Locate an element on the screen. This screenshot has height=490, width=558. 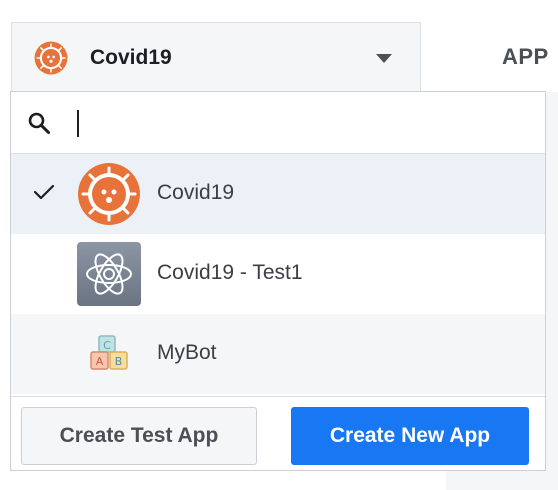
svg-text: B is located at coordinates (119, 361).